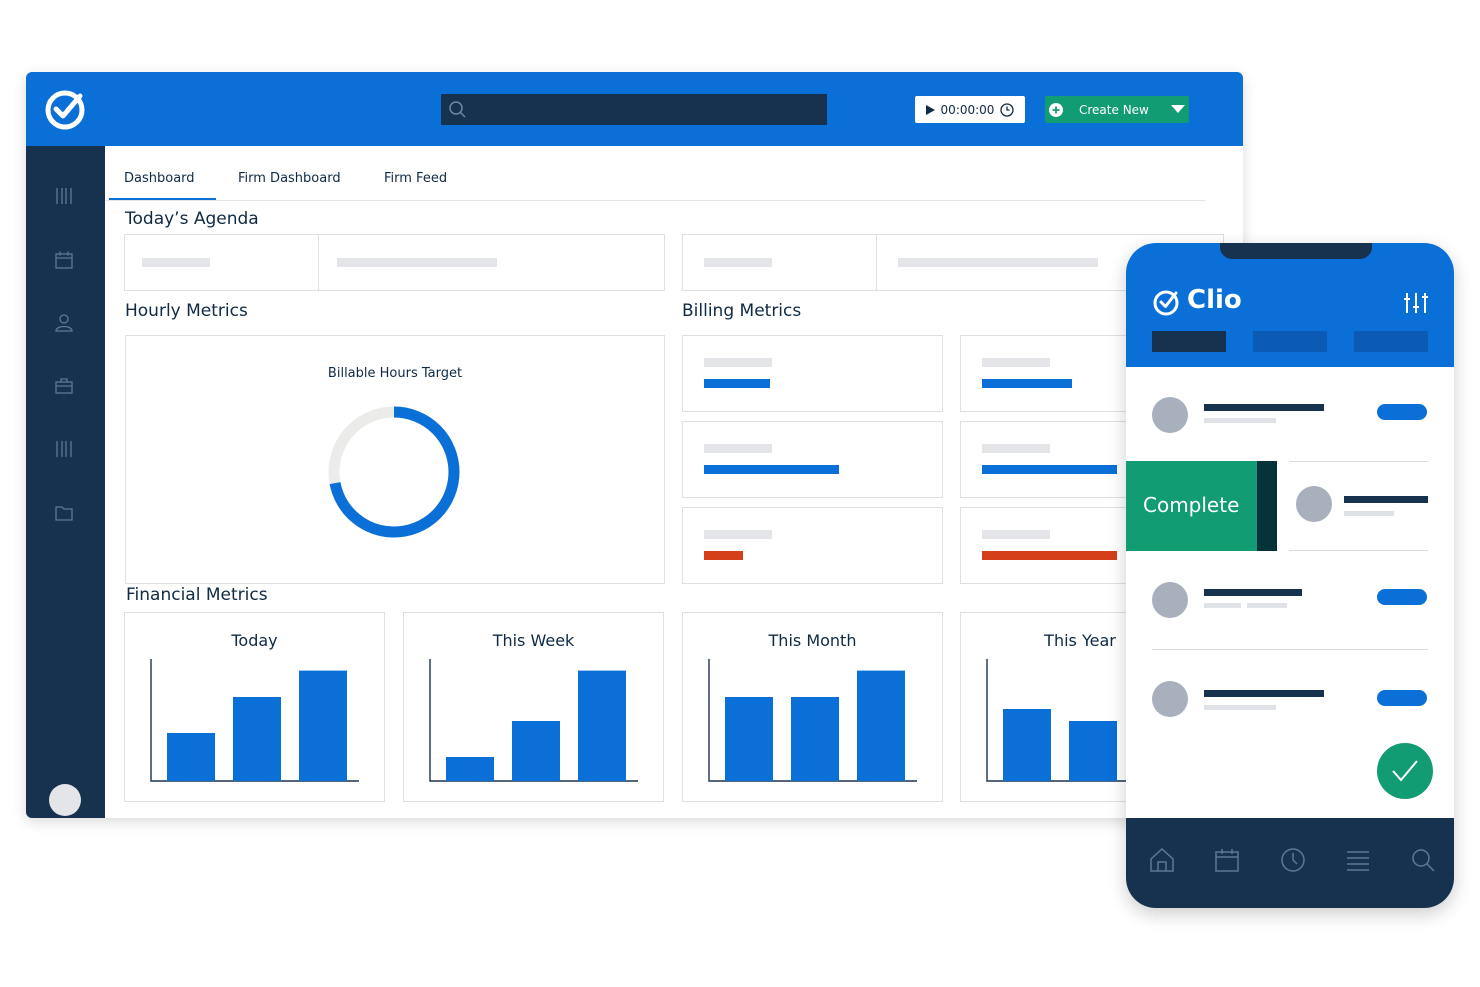  Describe the element at coordinates (64, 449) in the screenshot. I see `sidebar-activities-icon` at that location.